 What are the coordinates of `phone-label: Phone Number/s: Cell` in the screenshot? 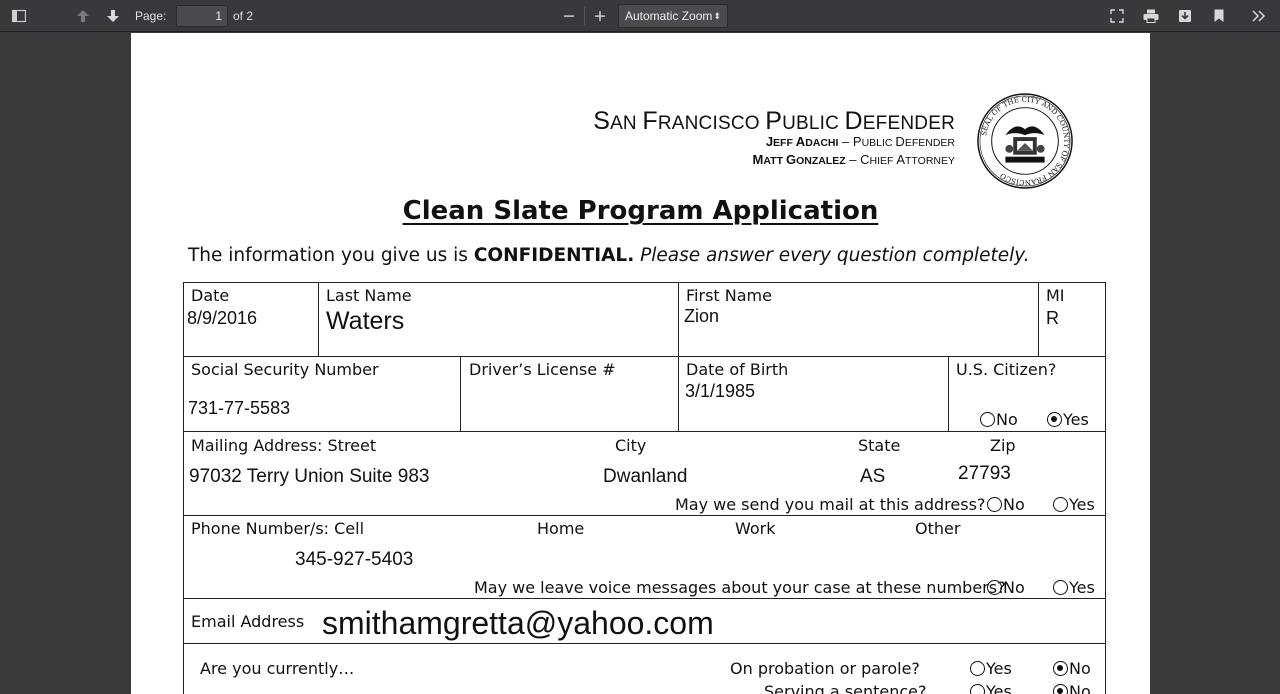 It's located at (278, 528).